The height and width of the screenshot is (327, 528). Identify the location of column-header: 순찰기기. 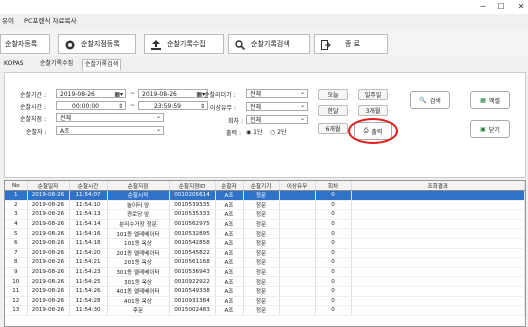
(261, 186).